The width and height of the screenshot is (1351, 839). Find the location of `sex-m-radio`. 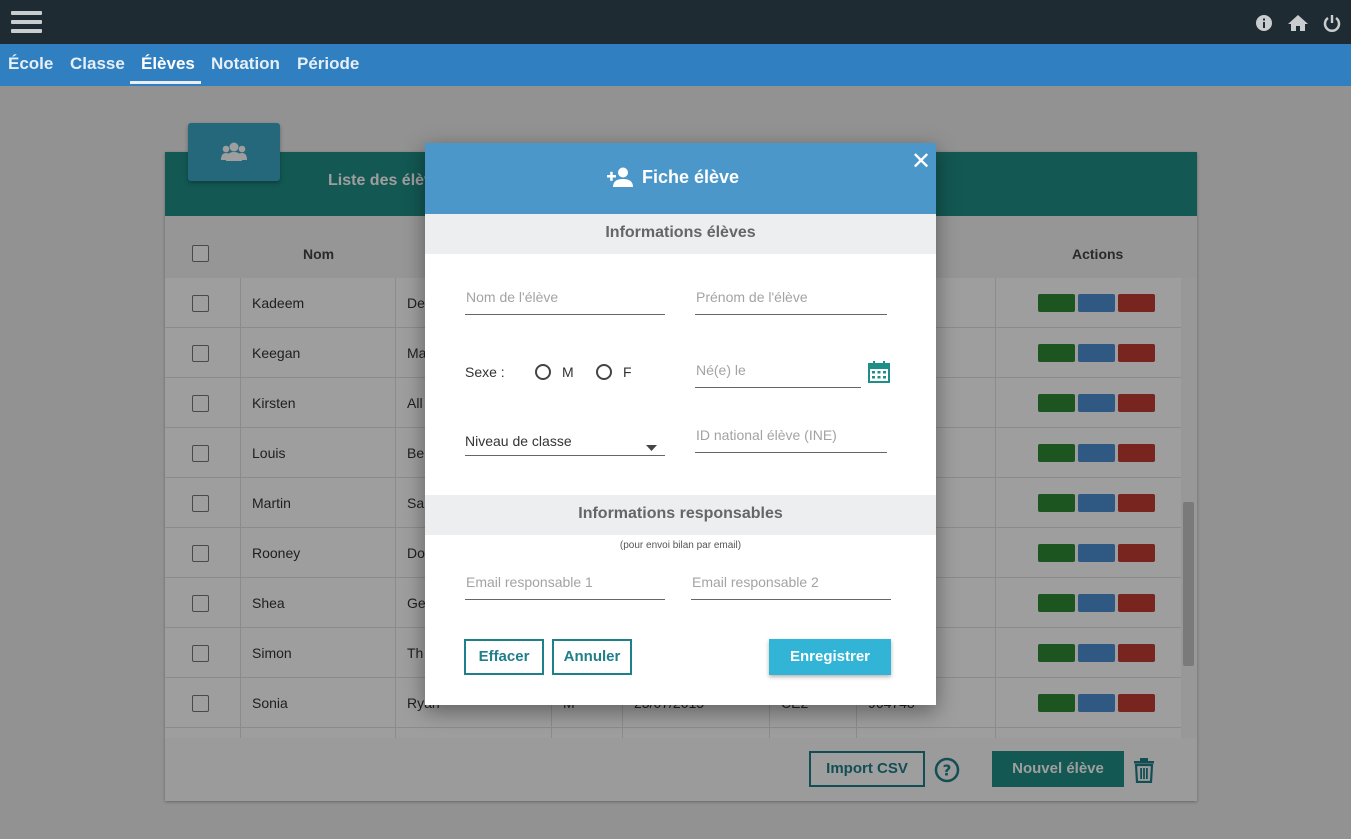

sex-m-radio is located at coordinates (543, 372).